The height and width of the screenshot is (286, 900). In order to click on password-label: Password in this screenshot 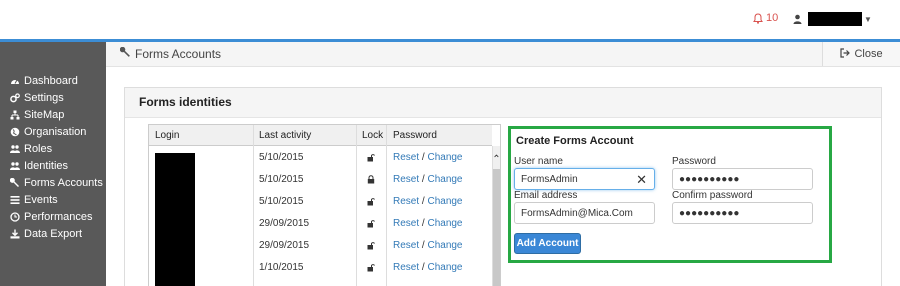, I will do `click(694, 161)`.